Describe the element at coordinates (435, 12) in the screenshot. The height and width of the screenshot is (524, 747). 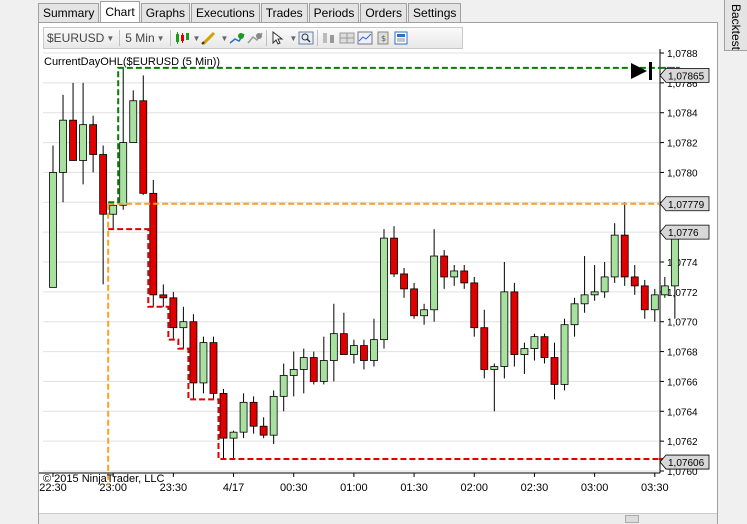
I see `tab-settings: Settings` at that location.